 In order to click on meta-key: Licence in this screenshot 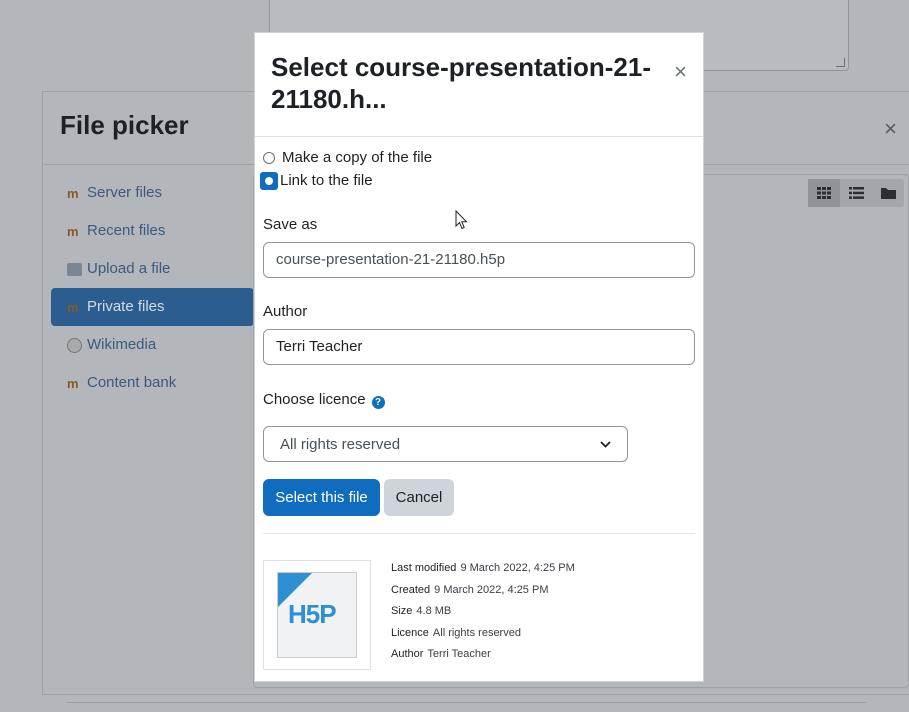, I will do `click(410, 632)`.